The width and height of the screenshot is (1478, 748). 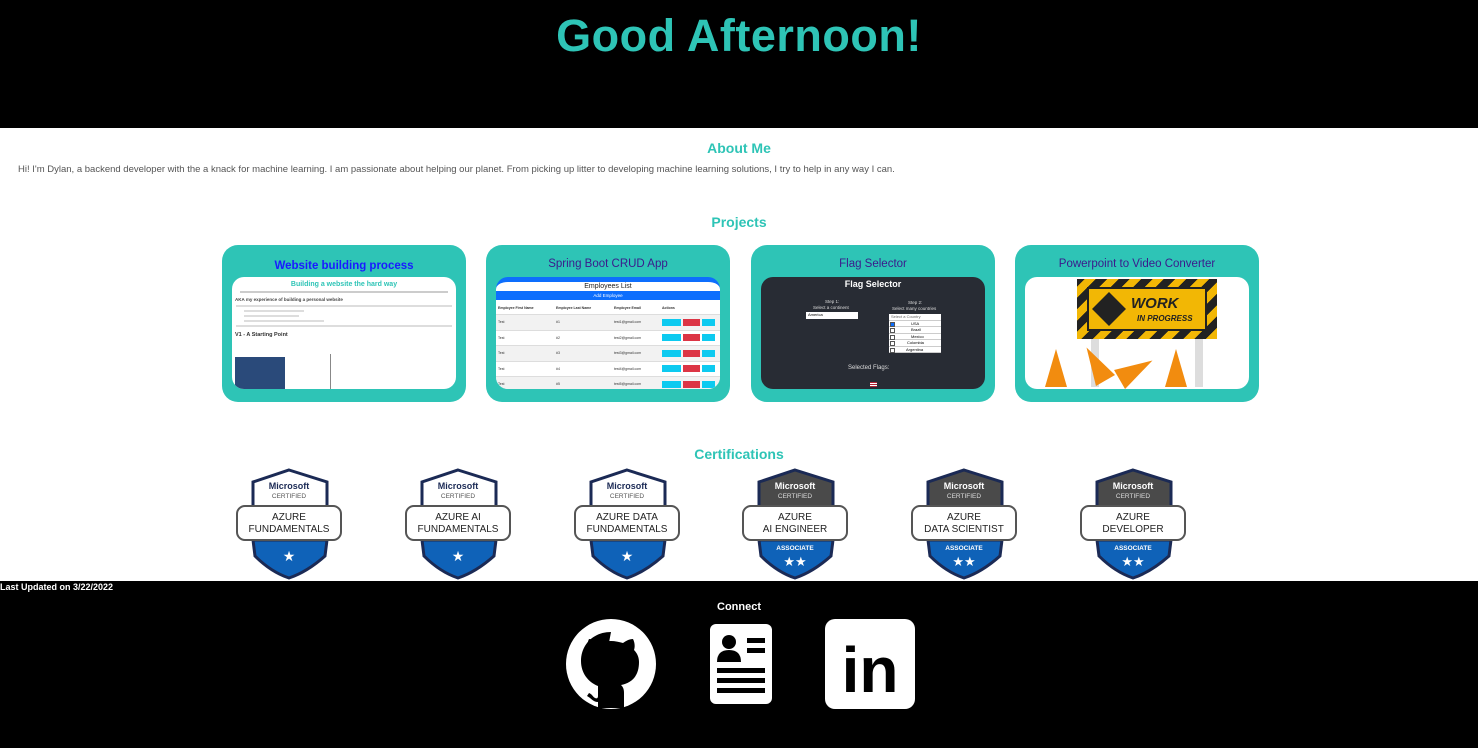 What do you see at coordinates (57, 587) in the screenshot?
I see `last-updated-text: Last Updated on 3/22/2022` at bounding box center [57, 587].